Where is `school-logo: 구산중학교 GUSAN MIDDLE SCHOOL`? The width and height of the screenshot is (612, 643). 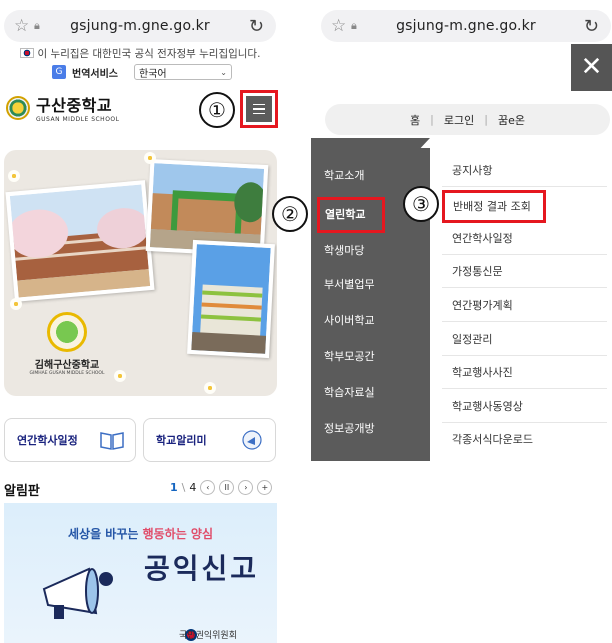
school-logo: 구산중학교 GUSAN MIDDLE SCHOOL is located at coordinates (63, 107).